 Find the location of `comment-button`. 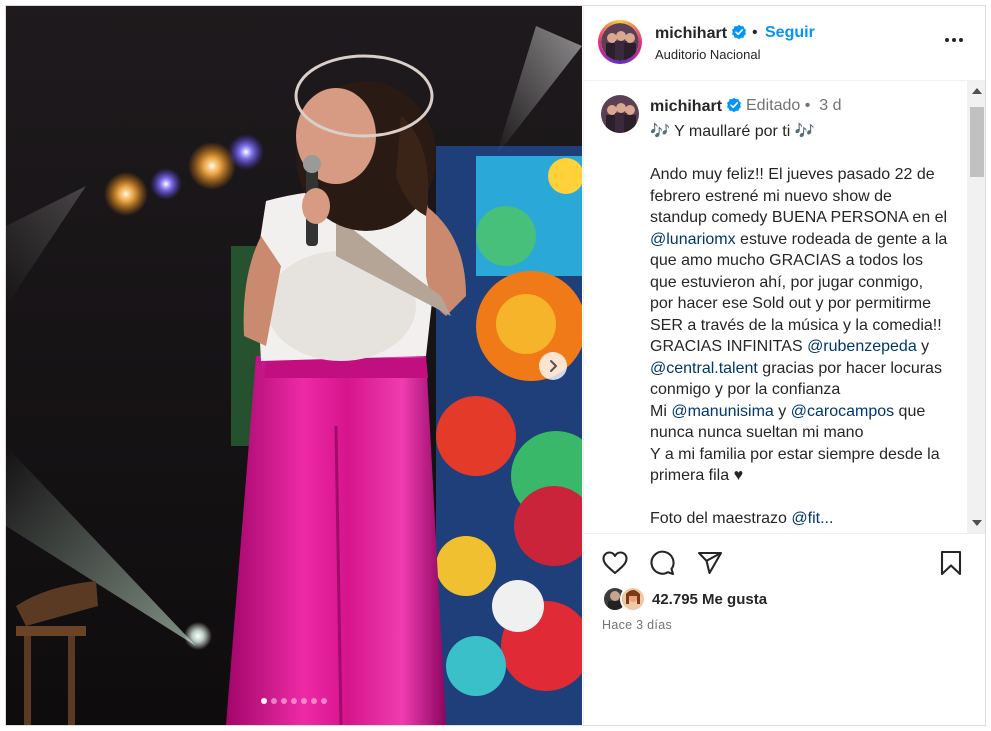

comment-button is located at coordinates (662, 563).